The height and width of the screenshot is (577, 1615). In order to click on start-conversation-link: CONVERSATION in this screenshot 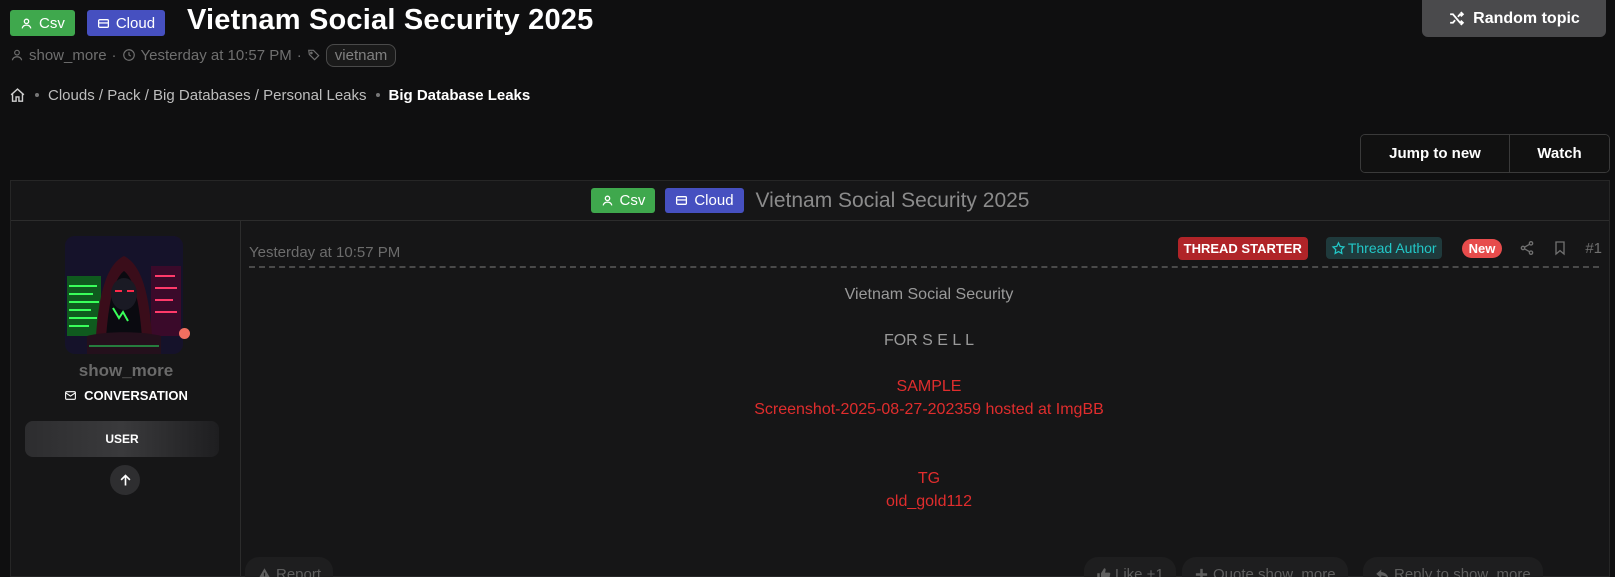, I will do `click(126, 395)`.